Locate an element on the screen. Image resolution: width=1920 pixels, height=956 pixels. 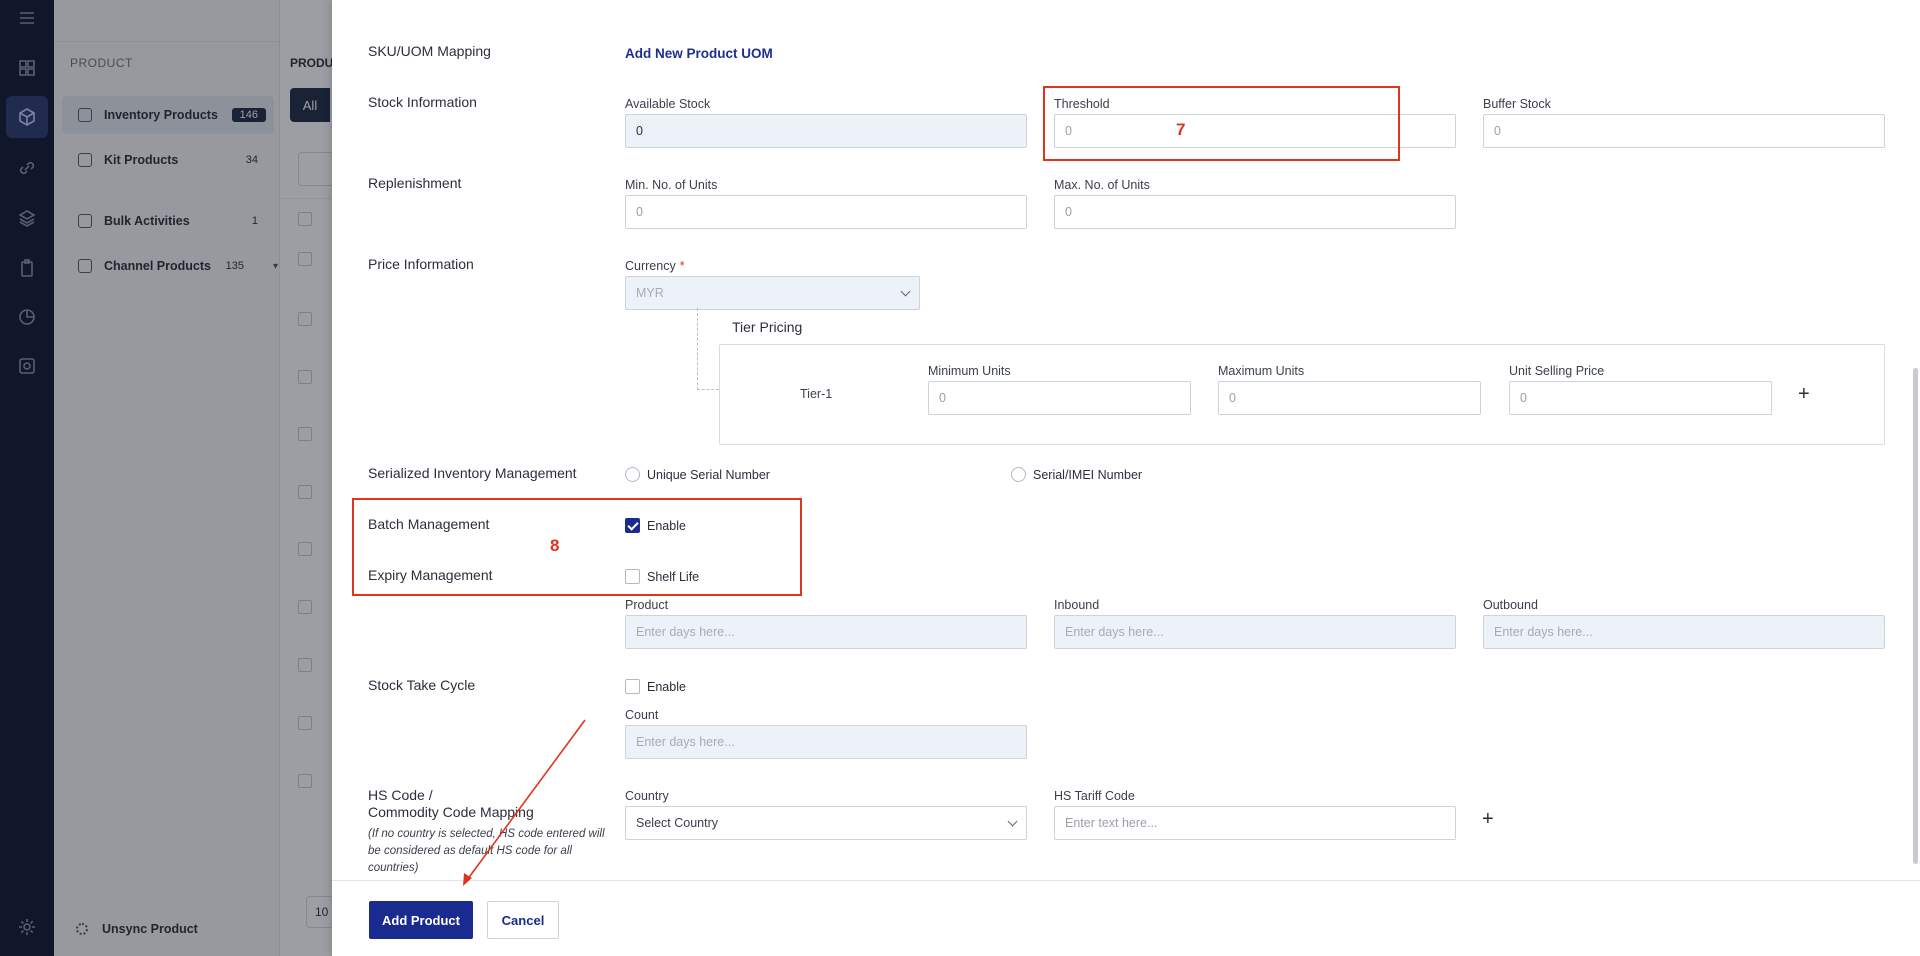
drawer-footer: Add Product Cancel is located at coordinates (1126, 918).